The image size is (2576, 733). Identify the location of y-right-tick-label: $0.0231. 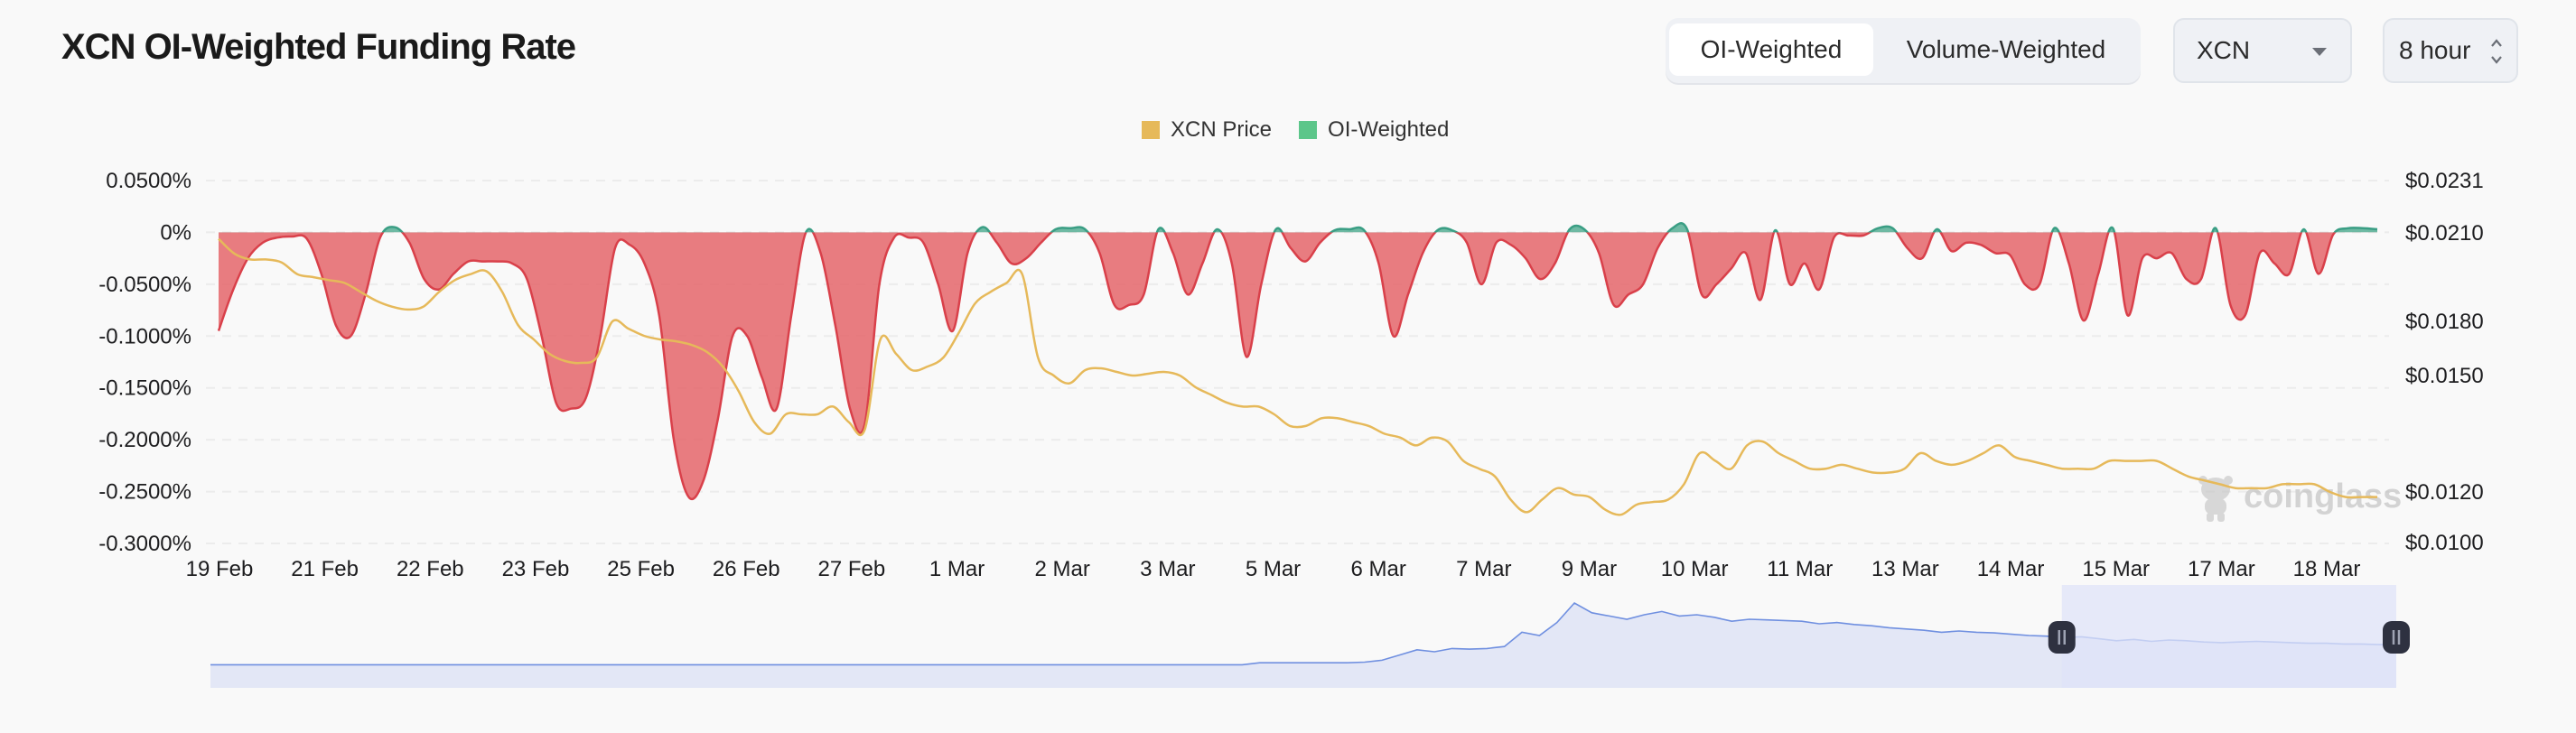
(2444, 181).